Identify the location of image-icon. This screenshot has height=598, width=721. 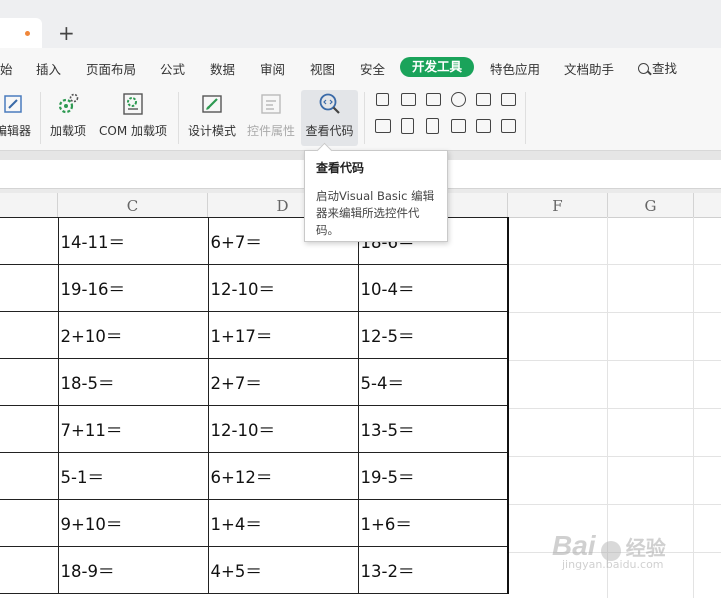
(483, 126).